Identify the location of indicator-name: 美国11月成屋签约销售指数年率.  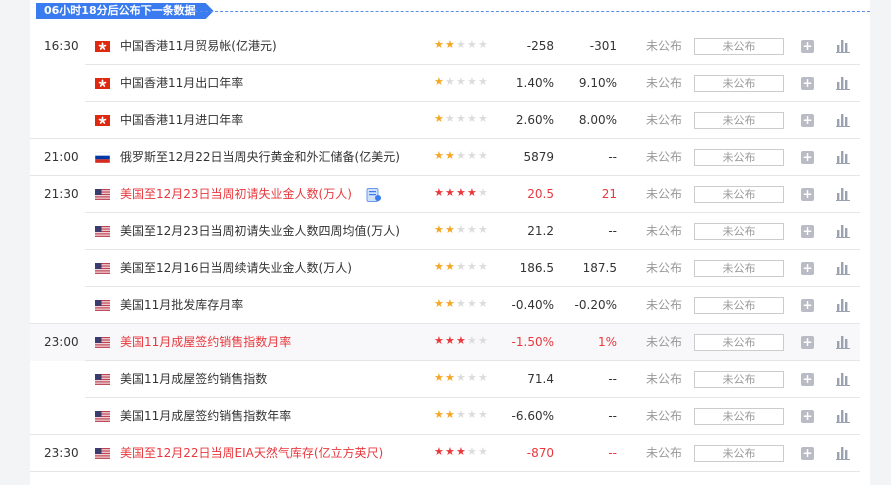
(205, 416).